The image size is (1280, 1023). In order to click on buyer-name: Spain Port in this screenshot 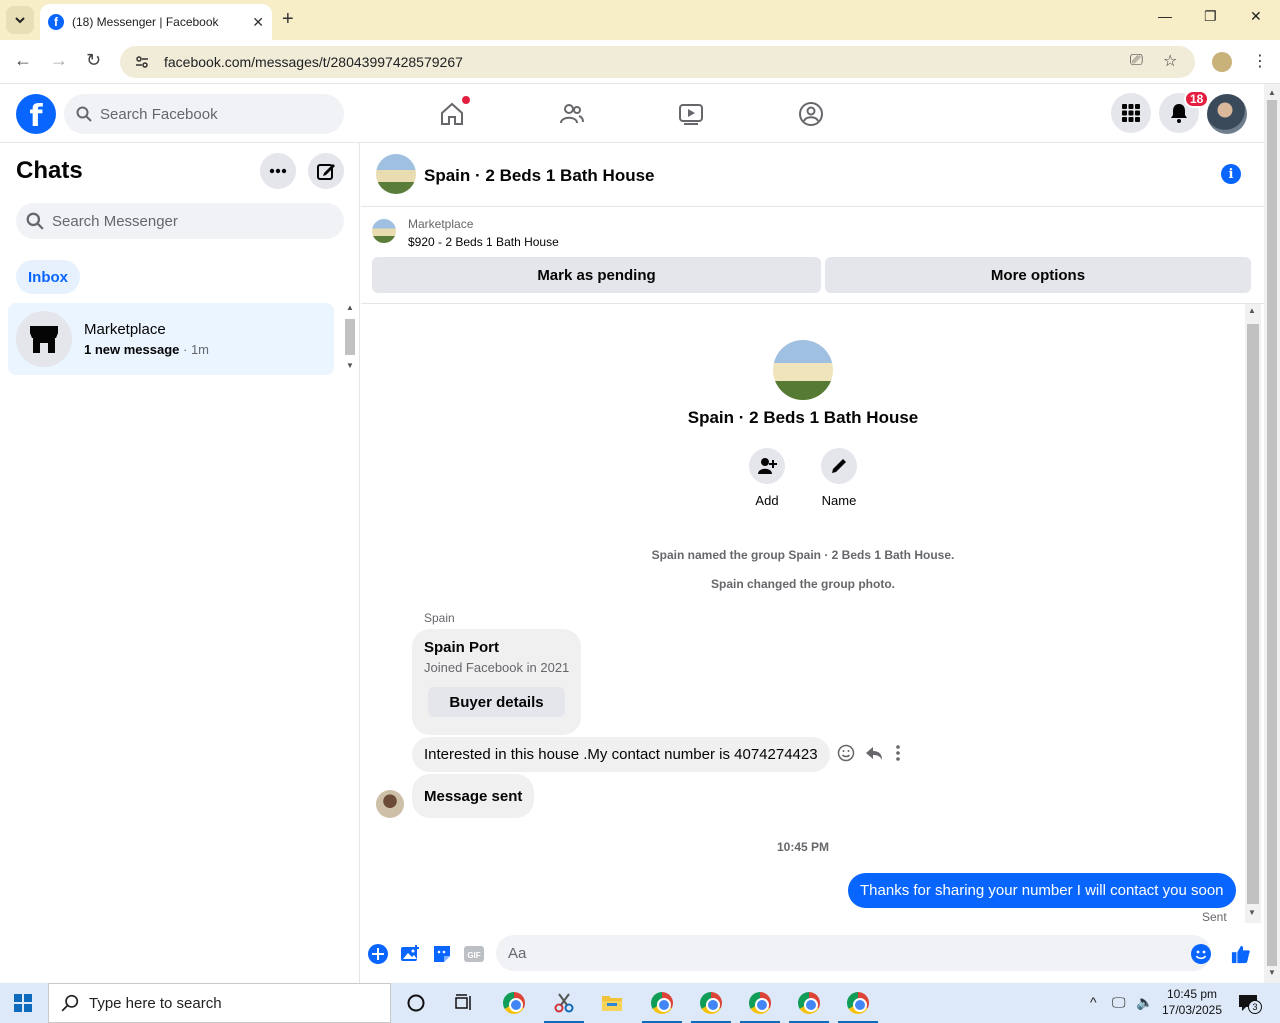, I will do `click(462, 647)`.